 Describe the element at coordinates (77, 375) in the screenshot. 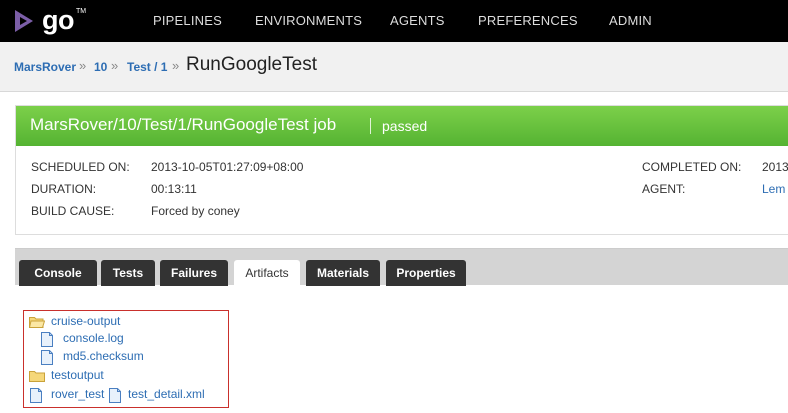

I see `artifact-label: testoutput` at that location.